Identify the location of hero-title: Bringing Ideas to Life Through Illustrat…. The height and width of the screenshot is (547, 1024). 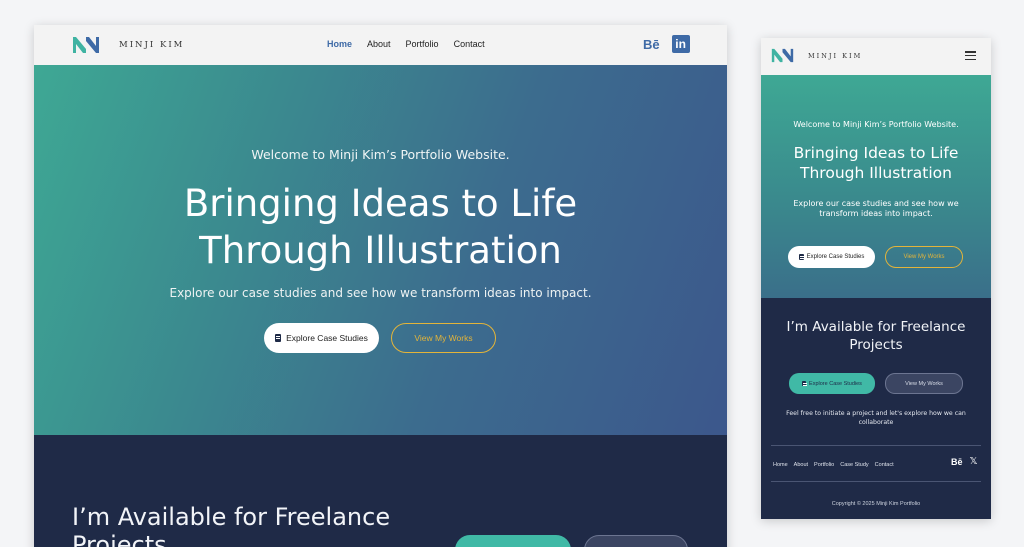
(380, 227).